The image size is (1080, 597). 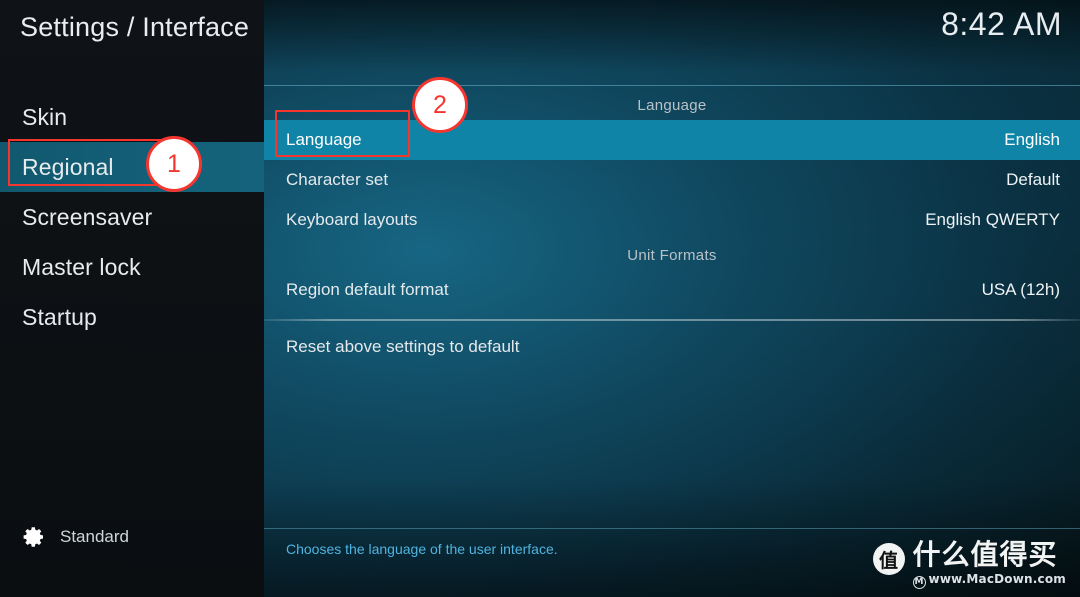 I want to click on sidebar-item-label: Screensaver, so click(x=87, y=216).